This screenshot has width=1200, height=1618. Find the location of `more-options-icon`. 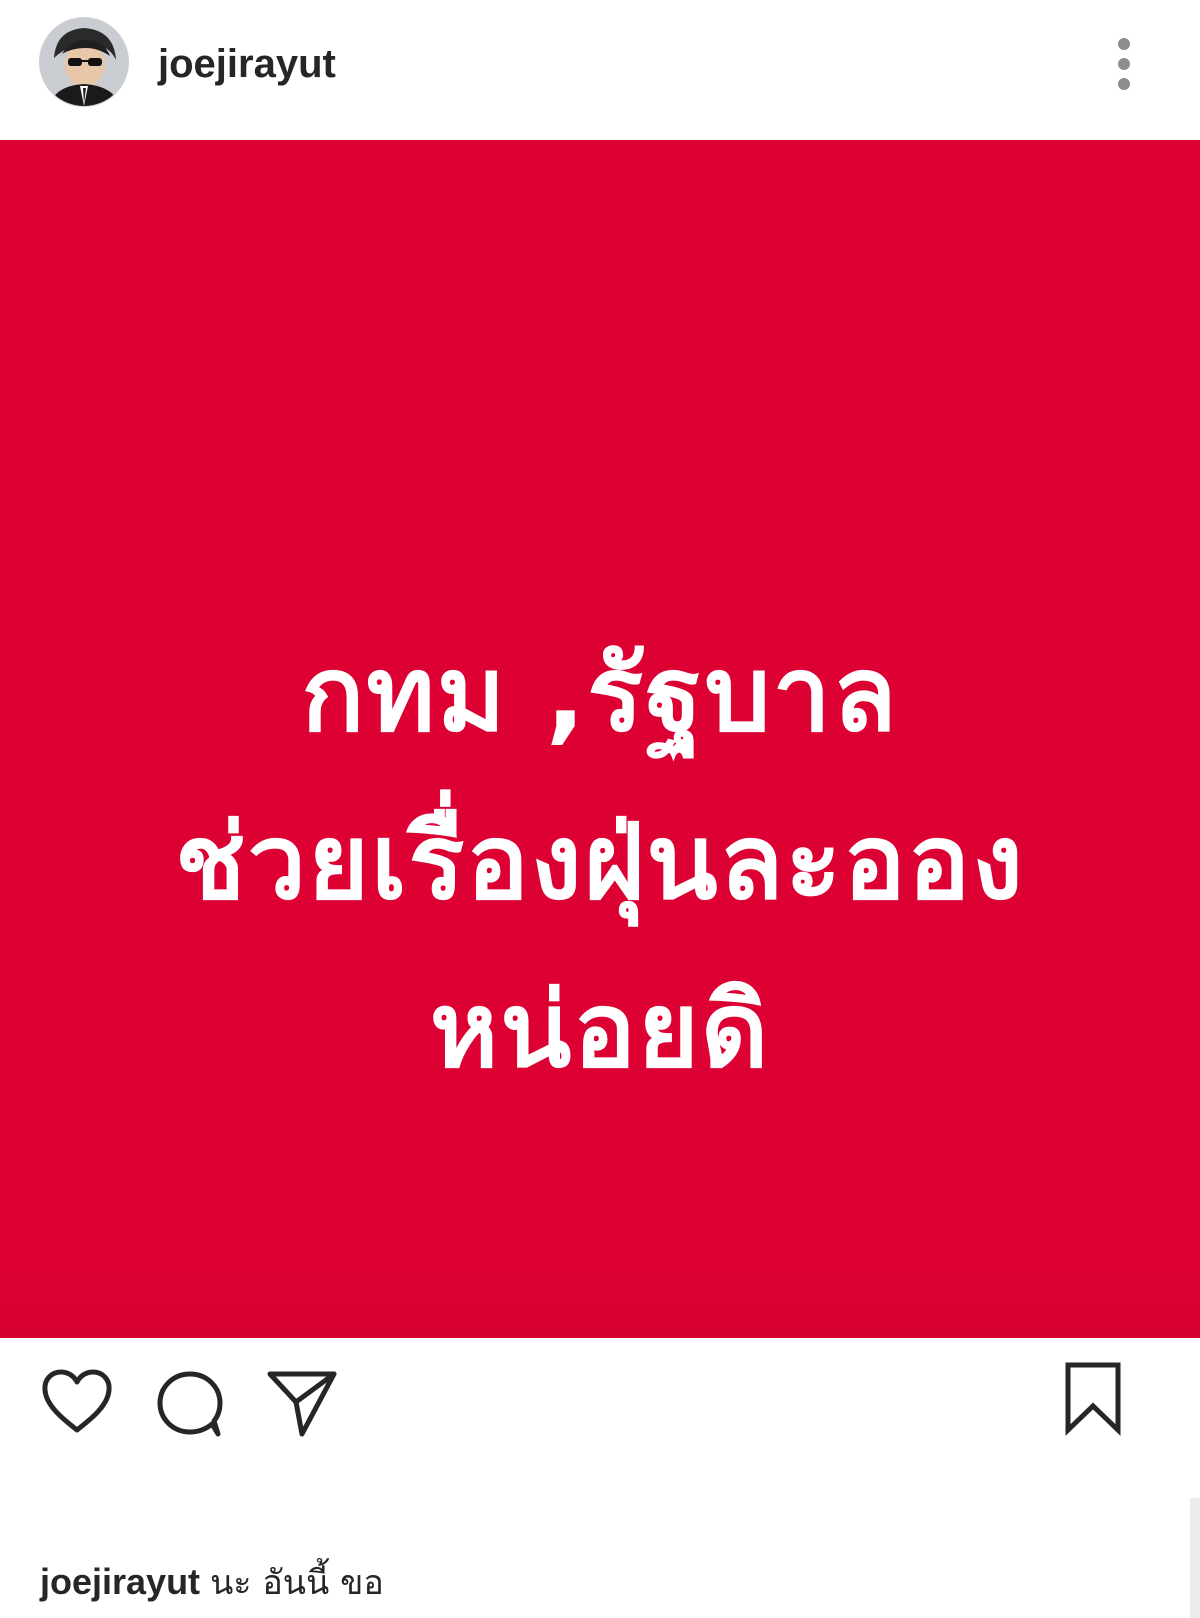

more-options-icon is located at coordinates (1124, 64).